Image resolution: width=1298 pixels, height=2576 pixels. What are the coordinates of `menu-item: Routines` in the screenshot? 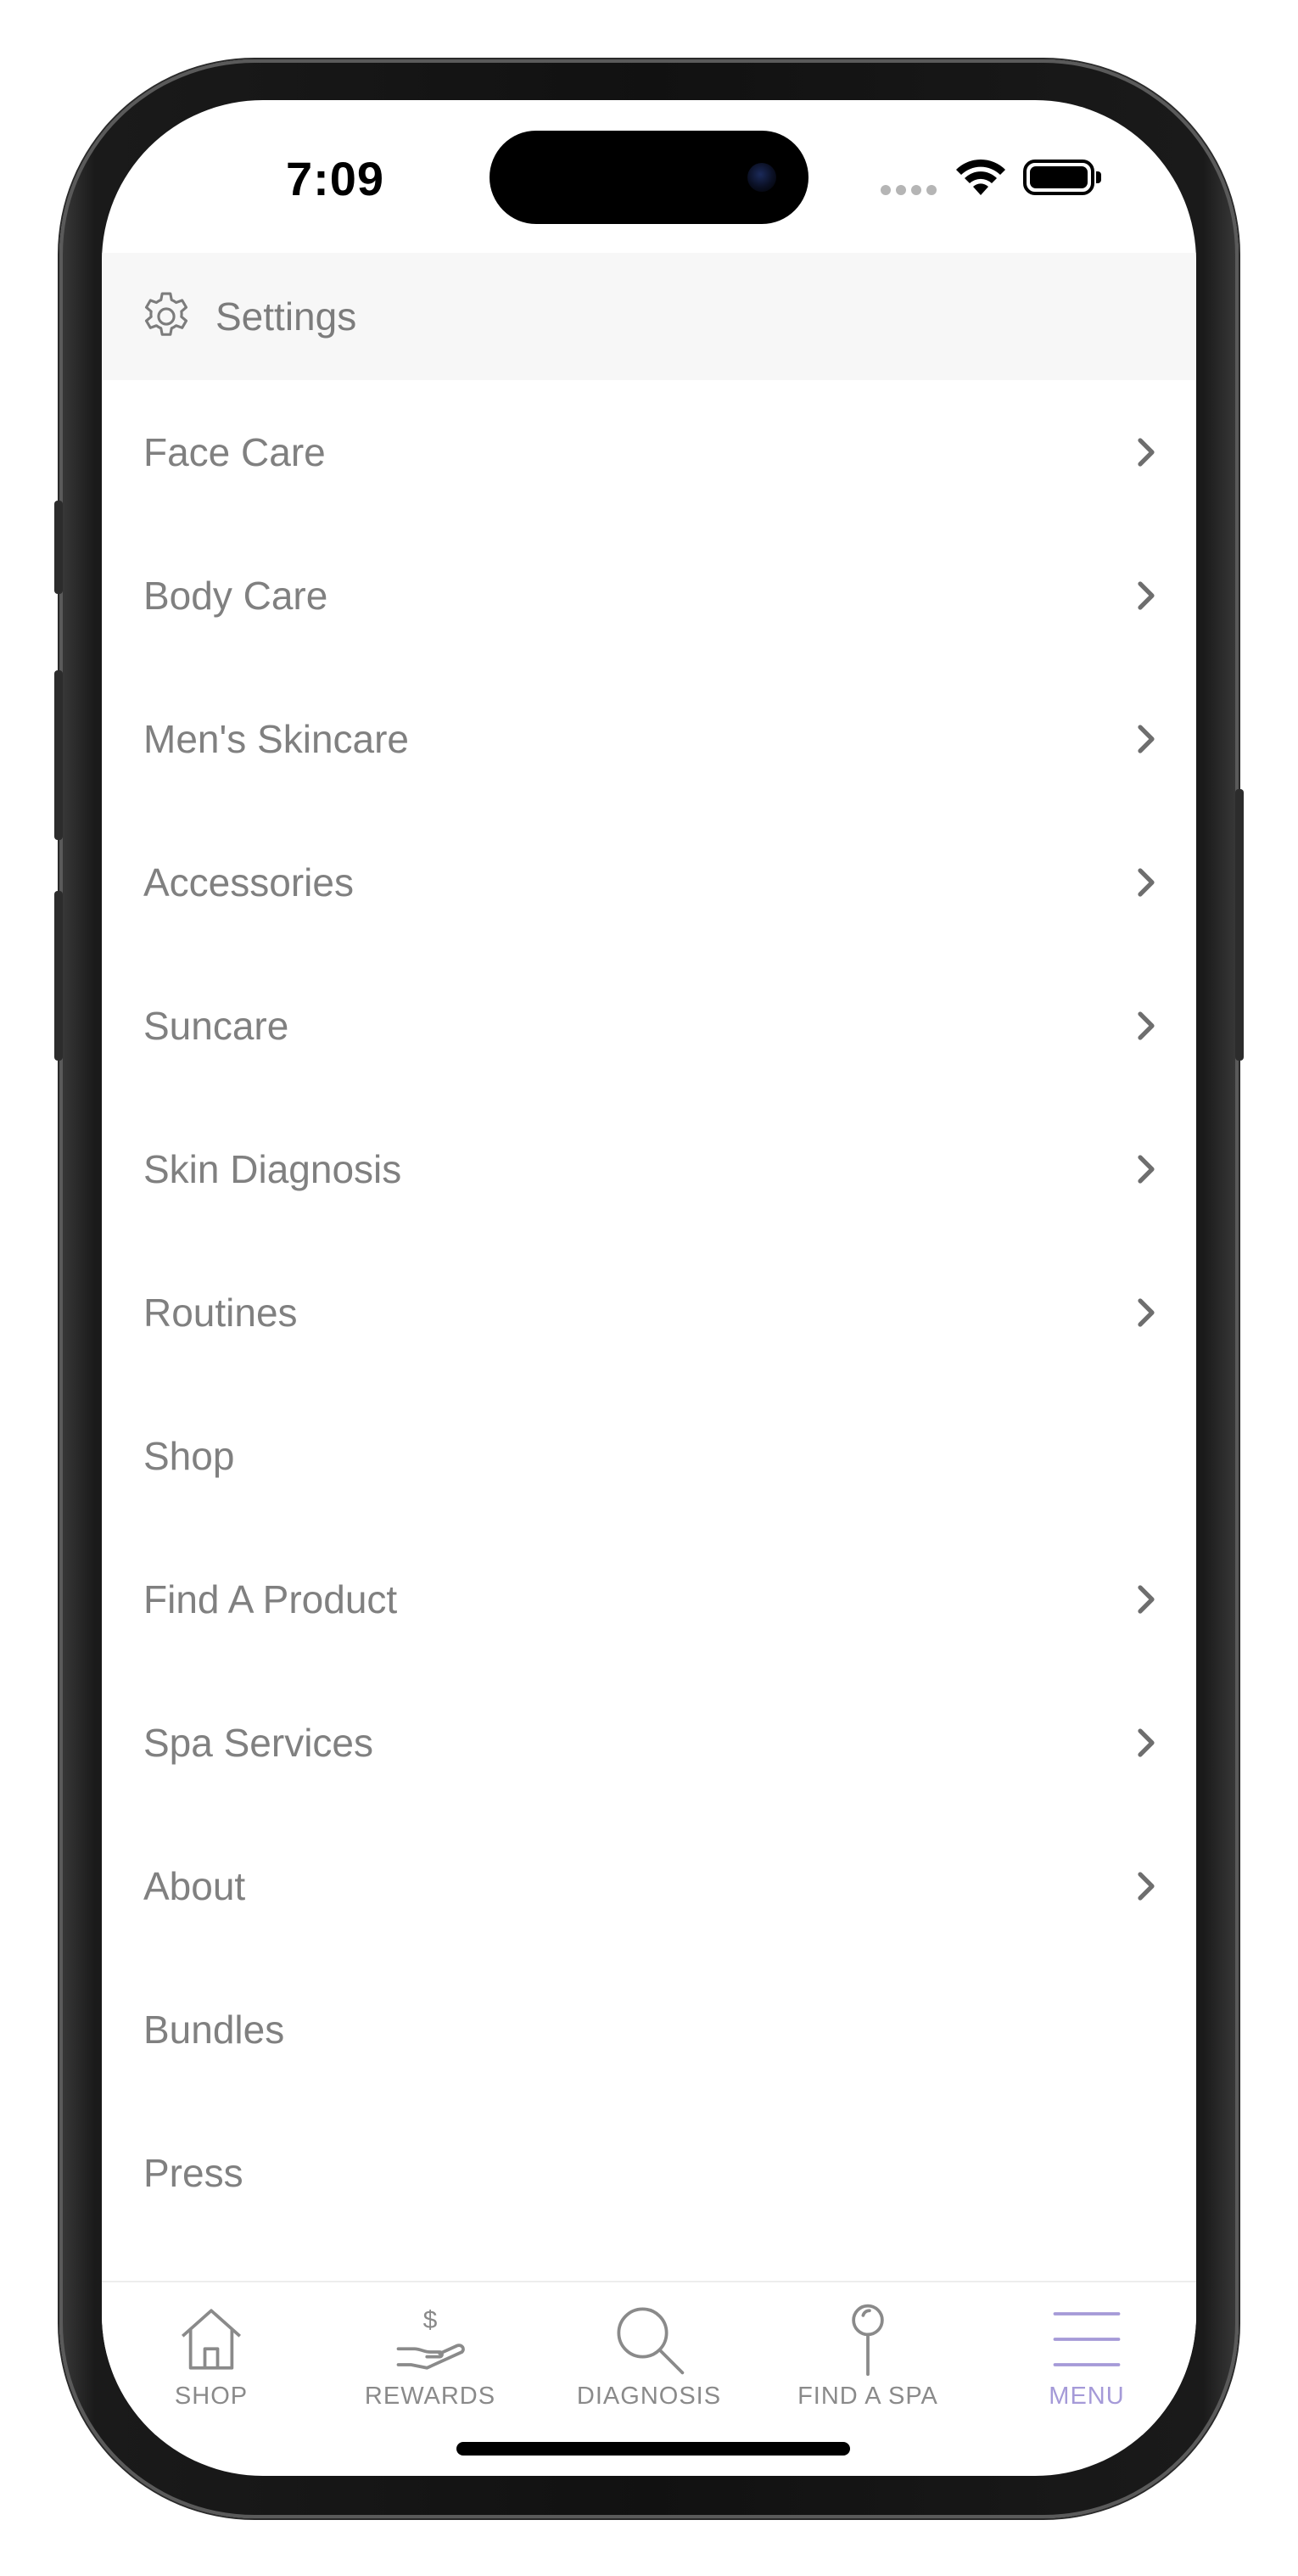 It's located at (649, 1312).